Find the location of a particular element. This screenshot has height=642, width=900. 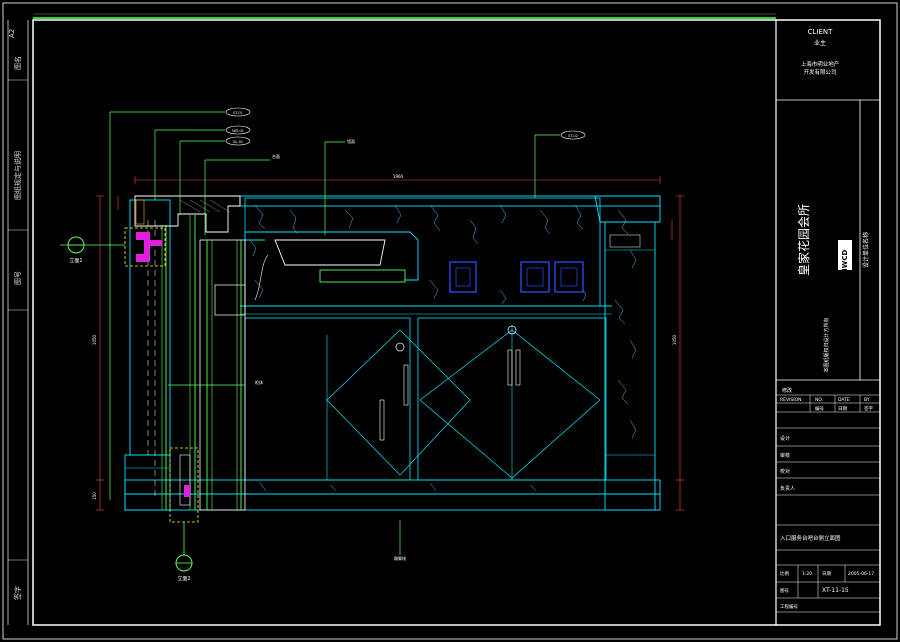

tag-2: WD-01 is located at coordinates (238, 131).